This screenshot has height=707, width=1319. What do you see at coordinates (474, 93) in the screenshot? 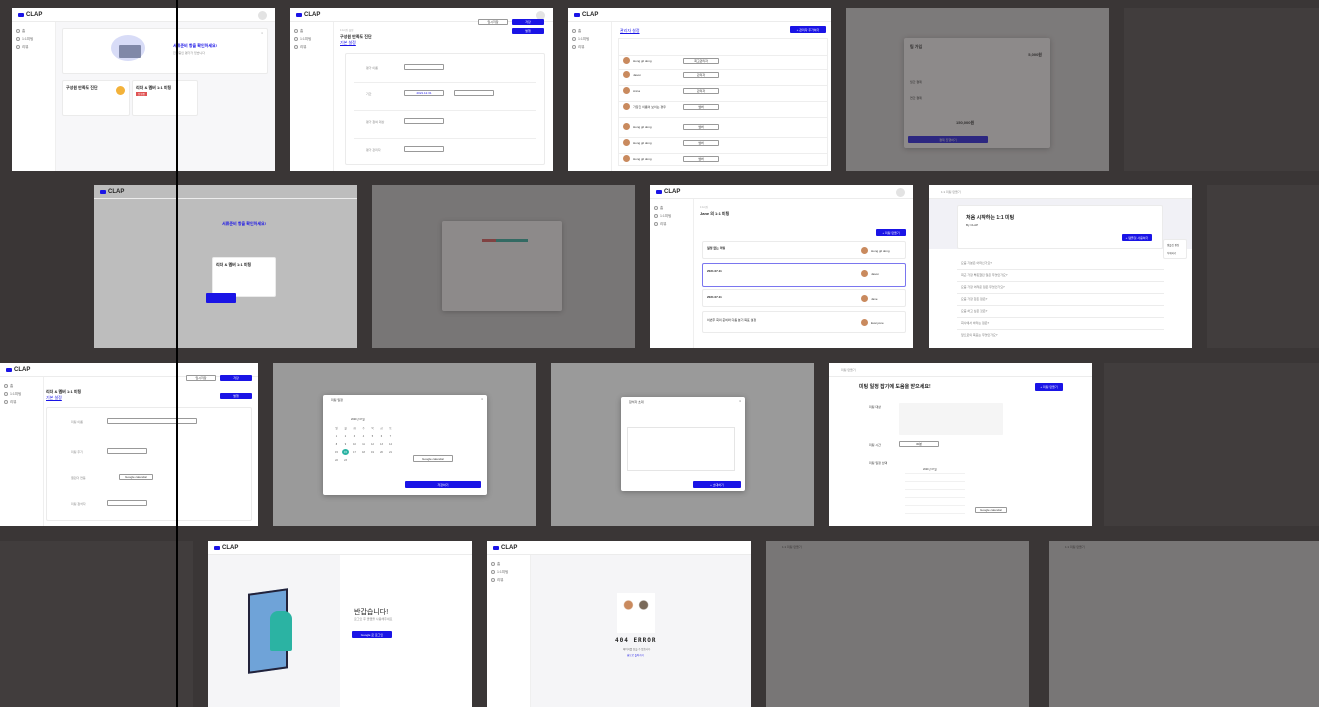
I see `period-select` at bounding box center [474, 93].